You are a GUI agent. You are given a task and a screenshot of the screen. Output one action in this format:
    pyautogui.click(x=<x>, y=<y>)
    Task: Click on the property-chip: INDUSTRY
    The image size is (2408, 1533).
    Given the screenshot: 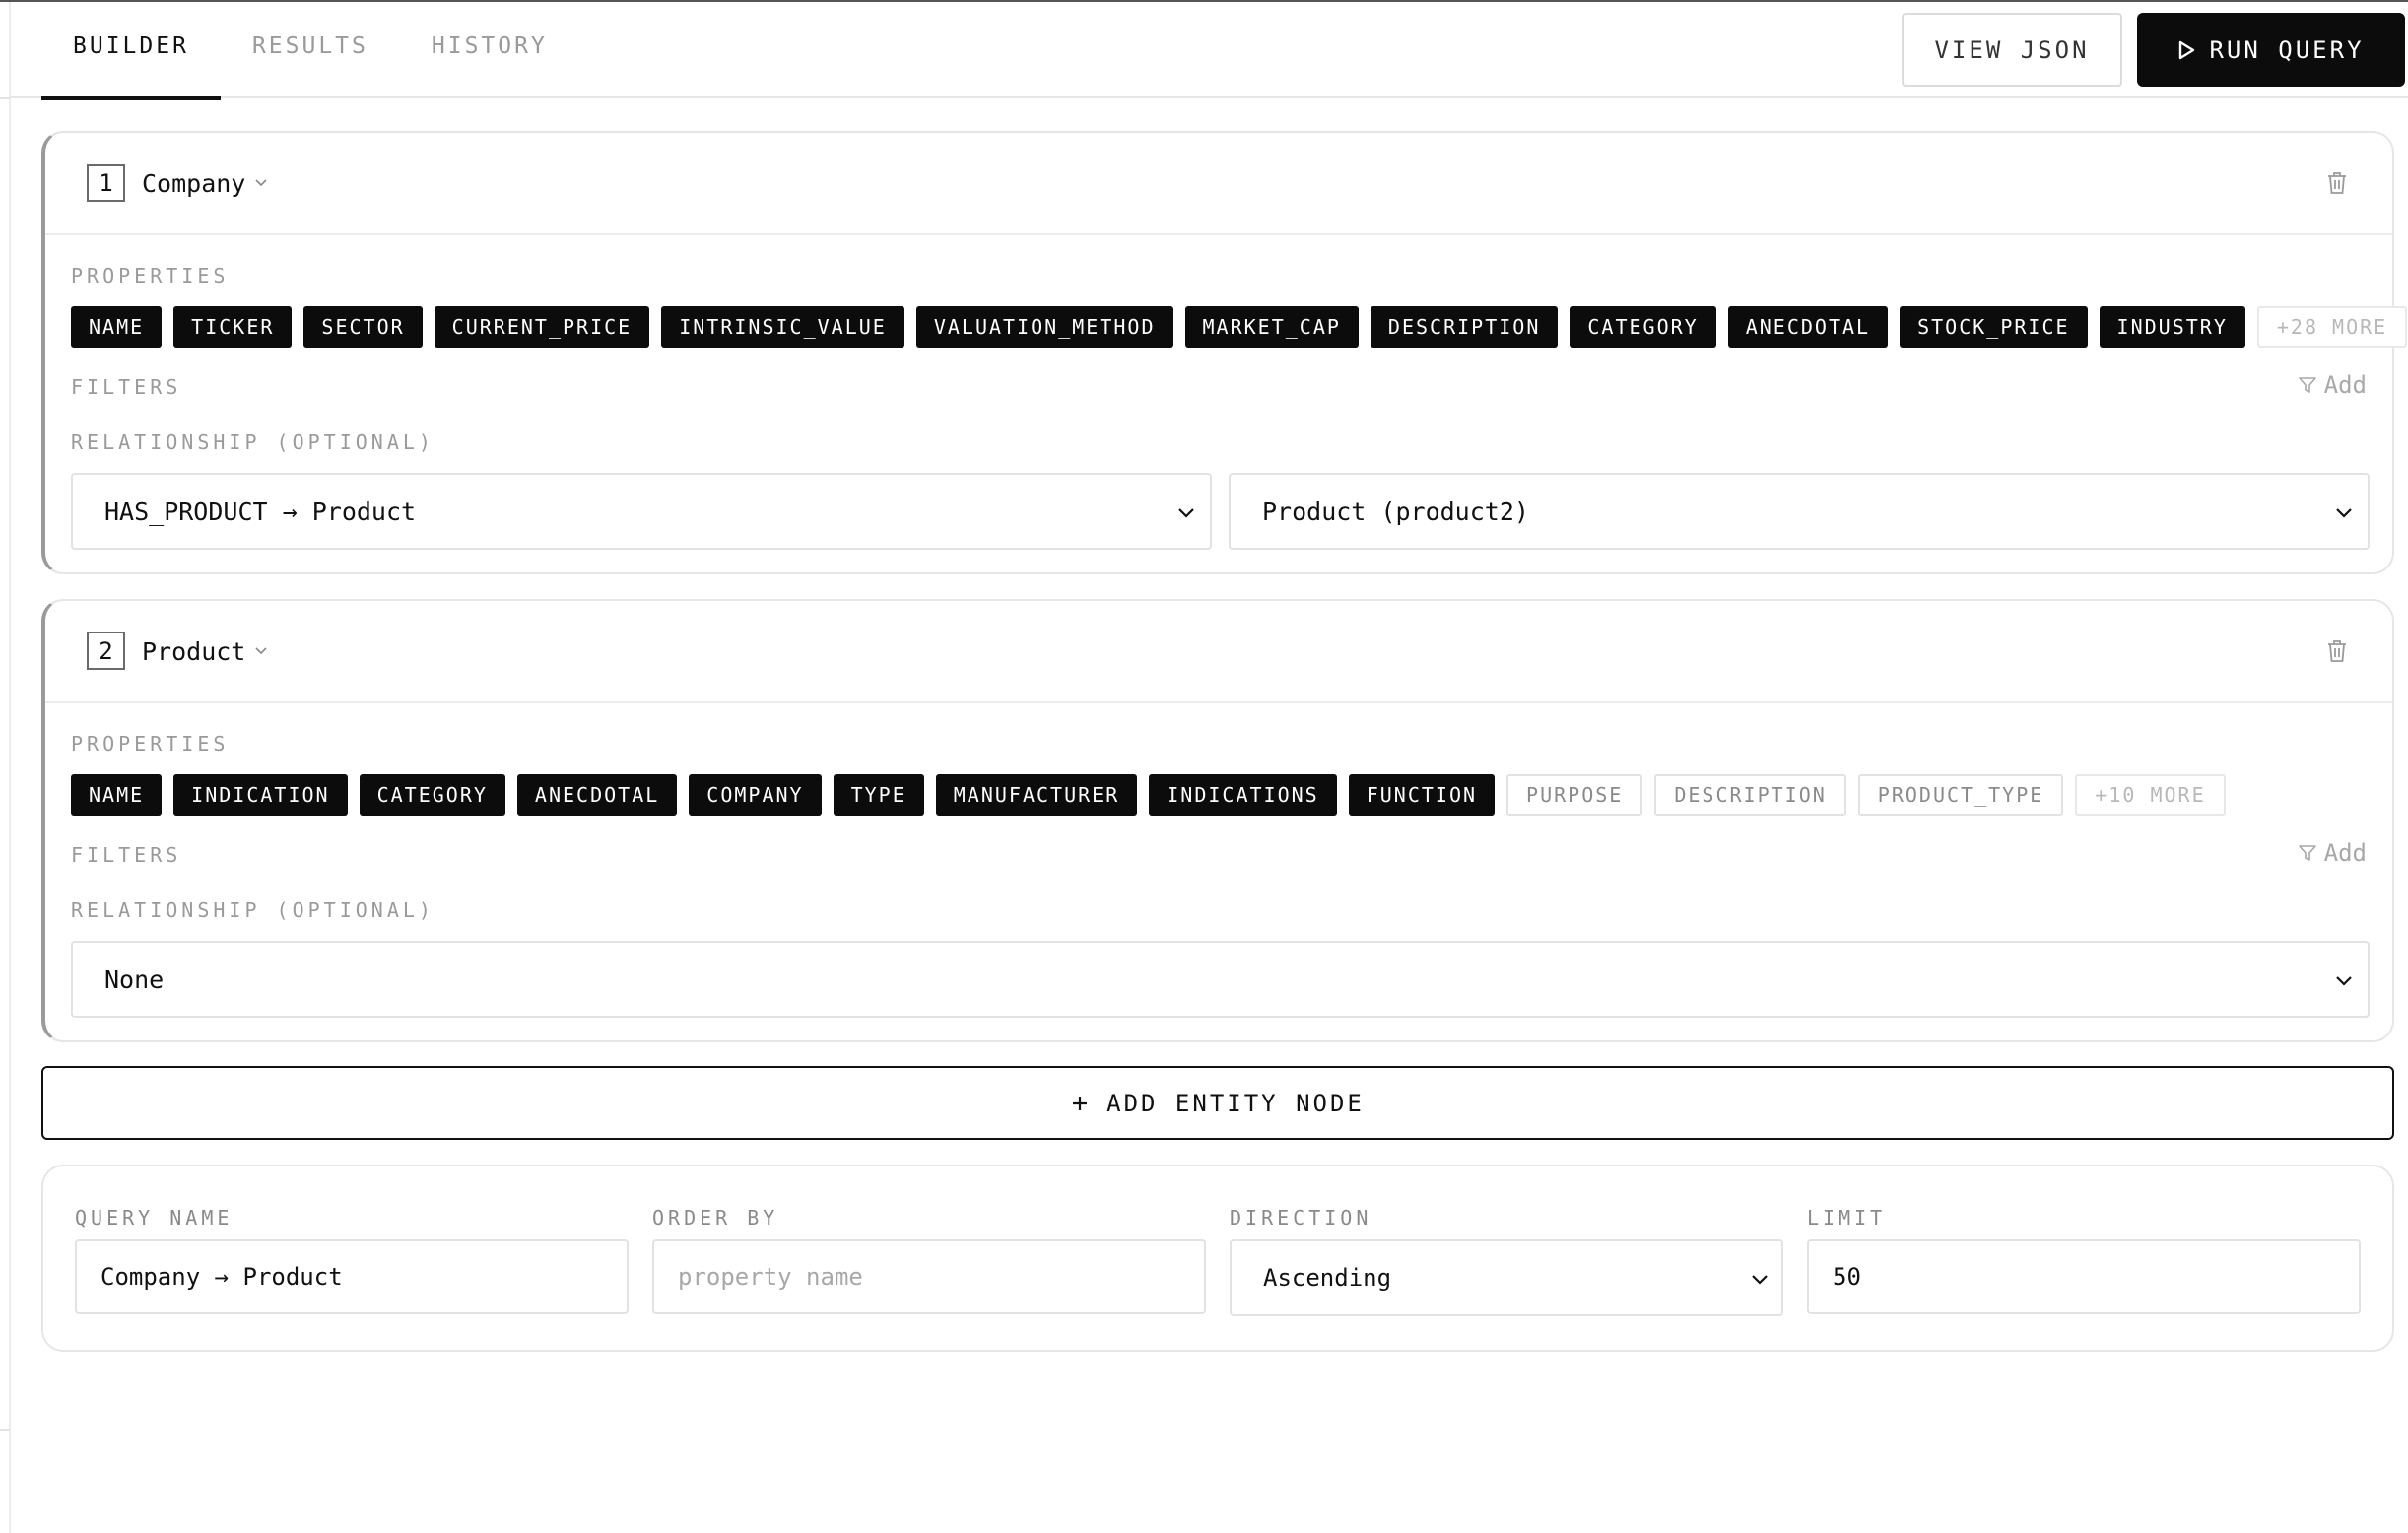 What is the action you would take?
    pyautogui.click(x=2172, y=327)
    